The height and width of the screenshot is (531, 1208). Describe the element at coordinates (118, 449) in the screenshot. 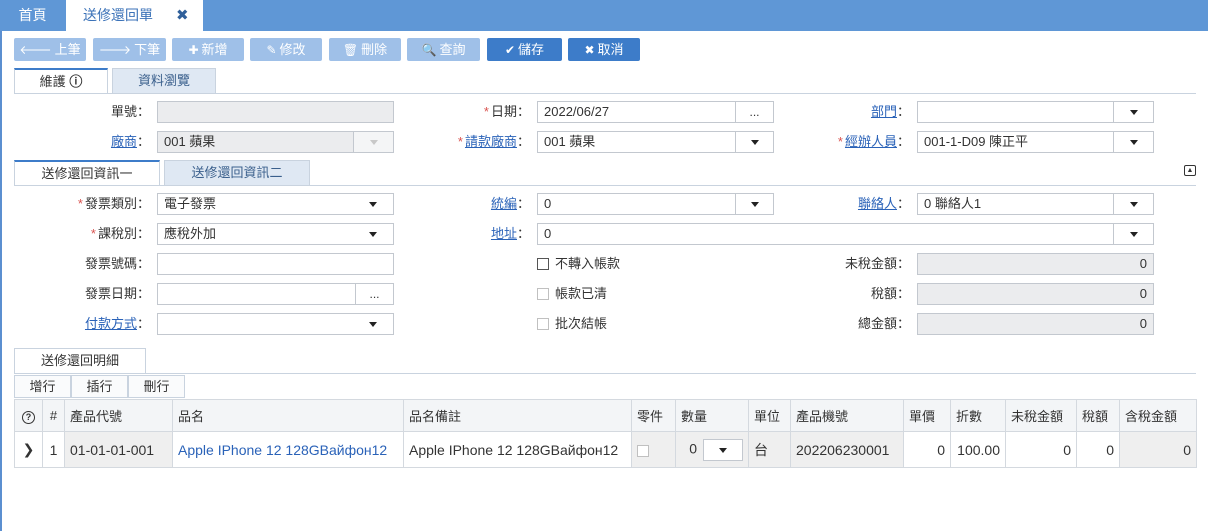

I see `cell-code: 01-01-01-001` at that location.